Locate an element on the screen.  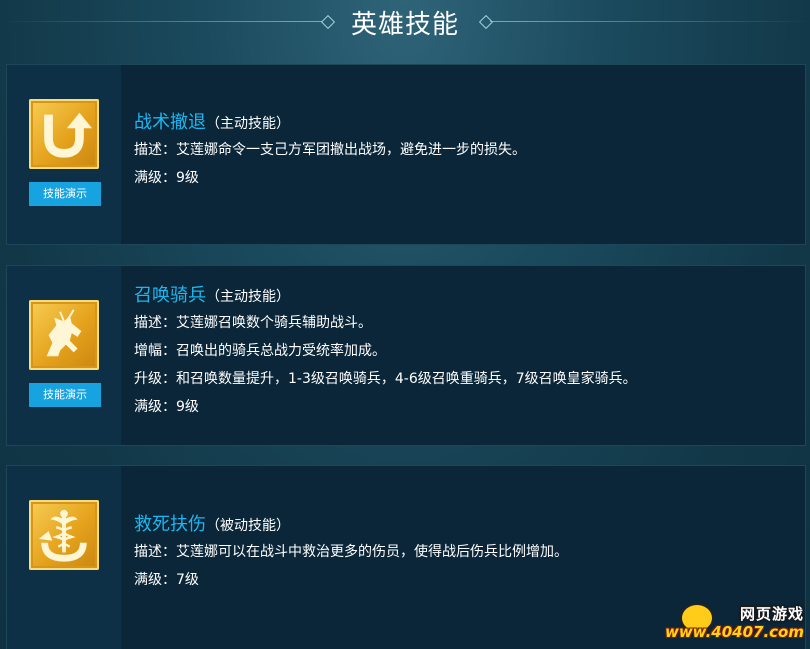
skill-upgrade: 升级：和召唤数量提升，1-3级召唤骑兵，4-6级召唤重骑兵，7级召唤皇家骑兵。 is located at coordinates (385, 379).